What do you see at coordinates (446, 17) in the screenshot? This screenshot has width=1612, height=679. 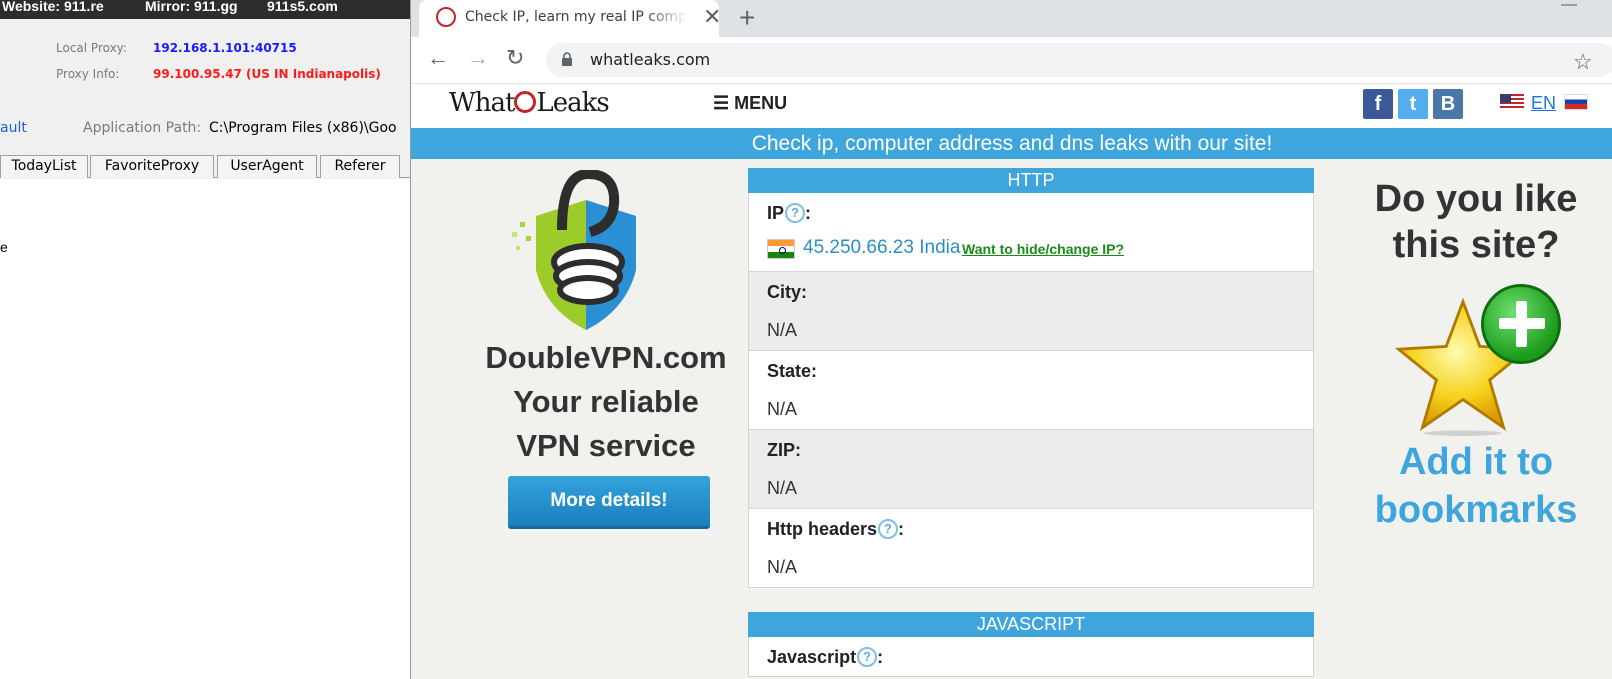 I see `whatleaks-favicon-icon` at bounding box center [446, 17].